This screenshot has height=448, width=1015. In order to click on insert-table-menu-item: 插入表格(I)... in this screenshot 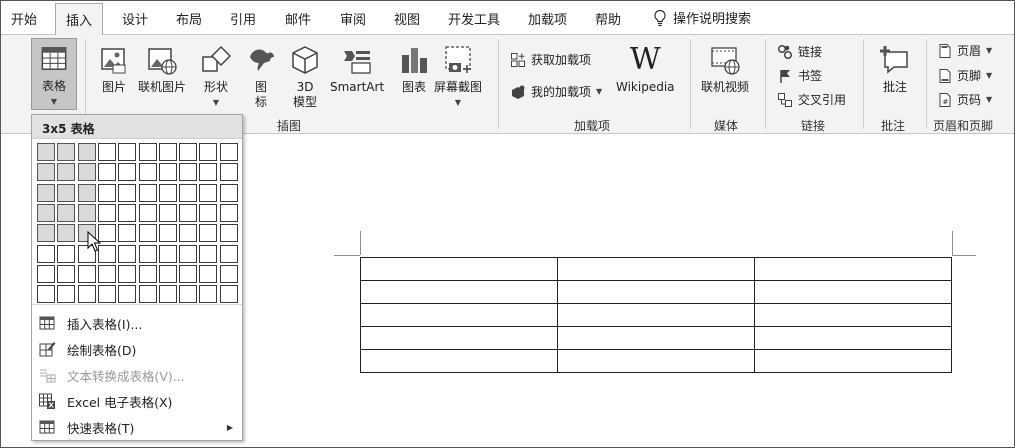, I will do `click(137, 323)`.